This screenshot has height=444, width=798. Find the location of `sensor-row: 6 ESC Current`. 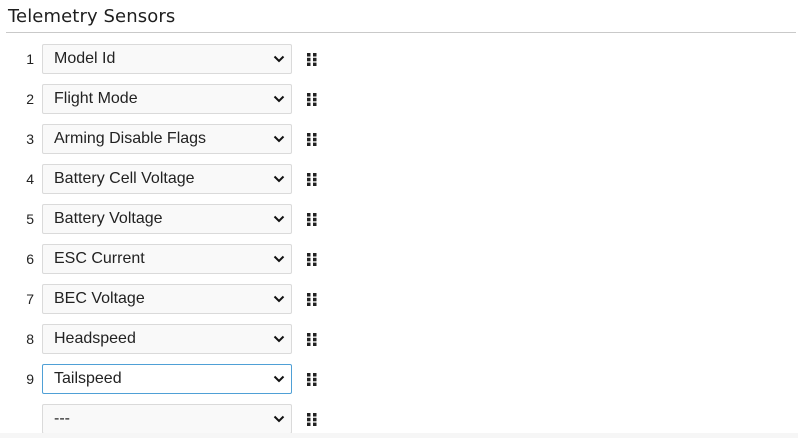

sensor-row: 6 ESC Current is located at coordinates (399, 259).